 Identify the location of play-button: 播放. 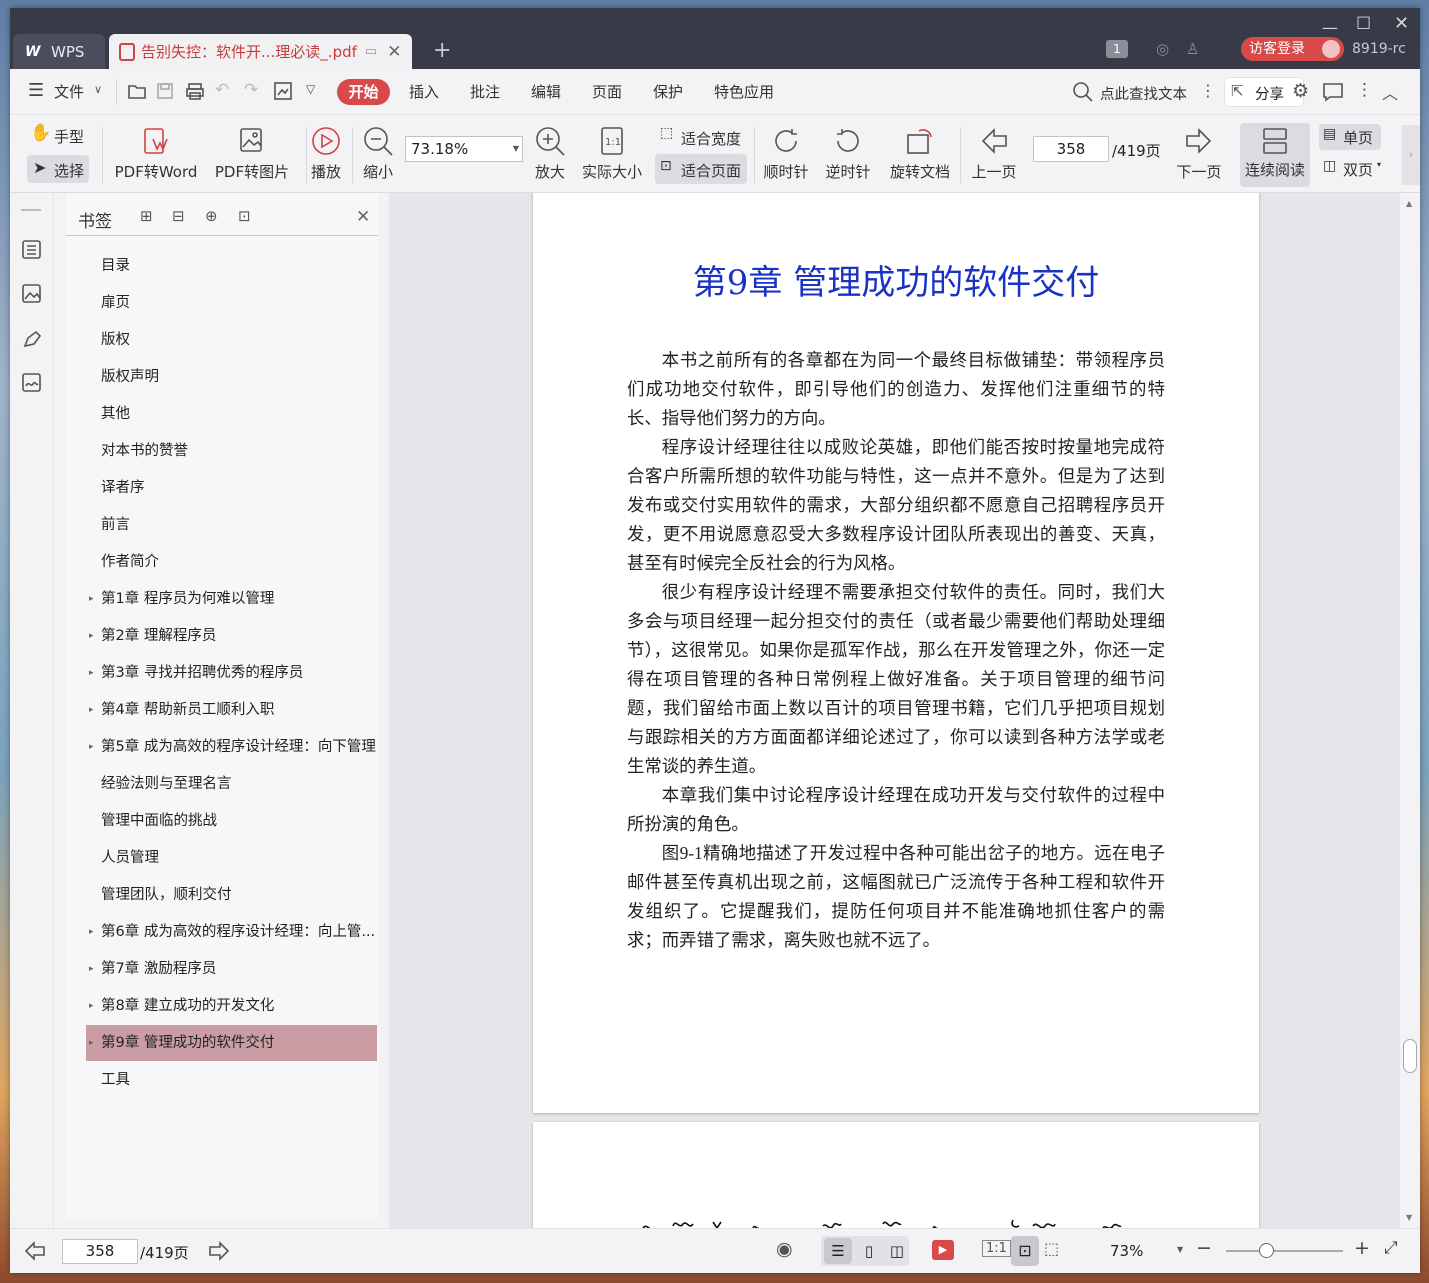
(326, 153).